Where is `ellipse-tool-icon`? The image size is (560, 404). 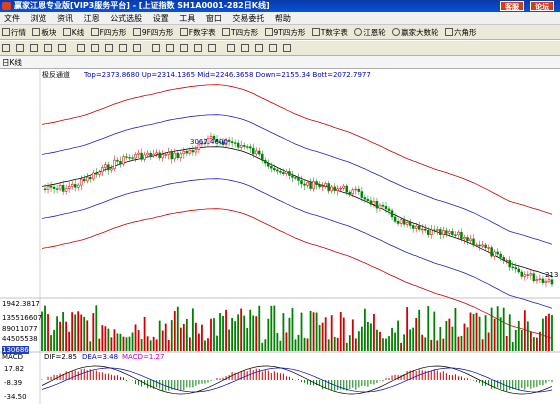
ellipse-tool-icon is located at coordinates (81, 48).